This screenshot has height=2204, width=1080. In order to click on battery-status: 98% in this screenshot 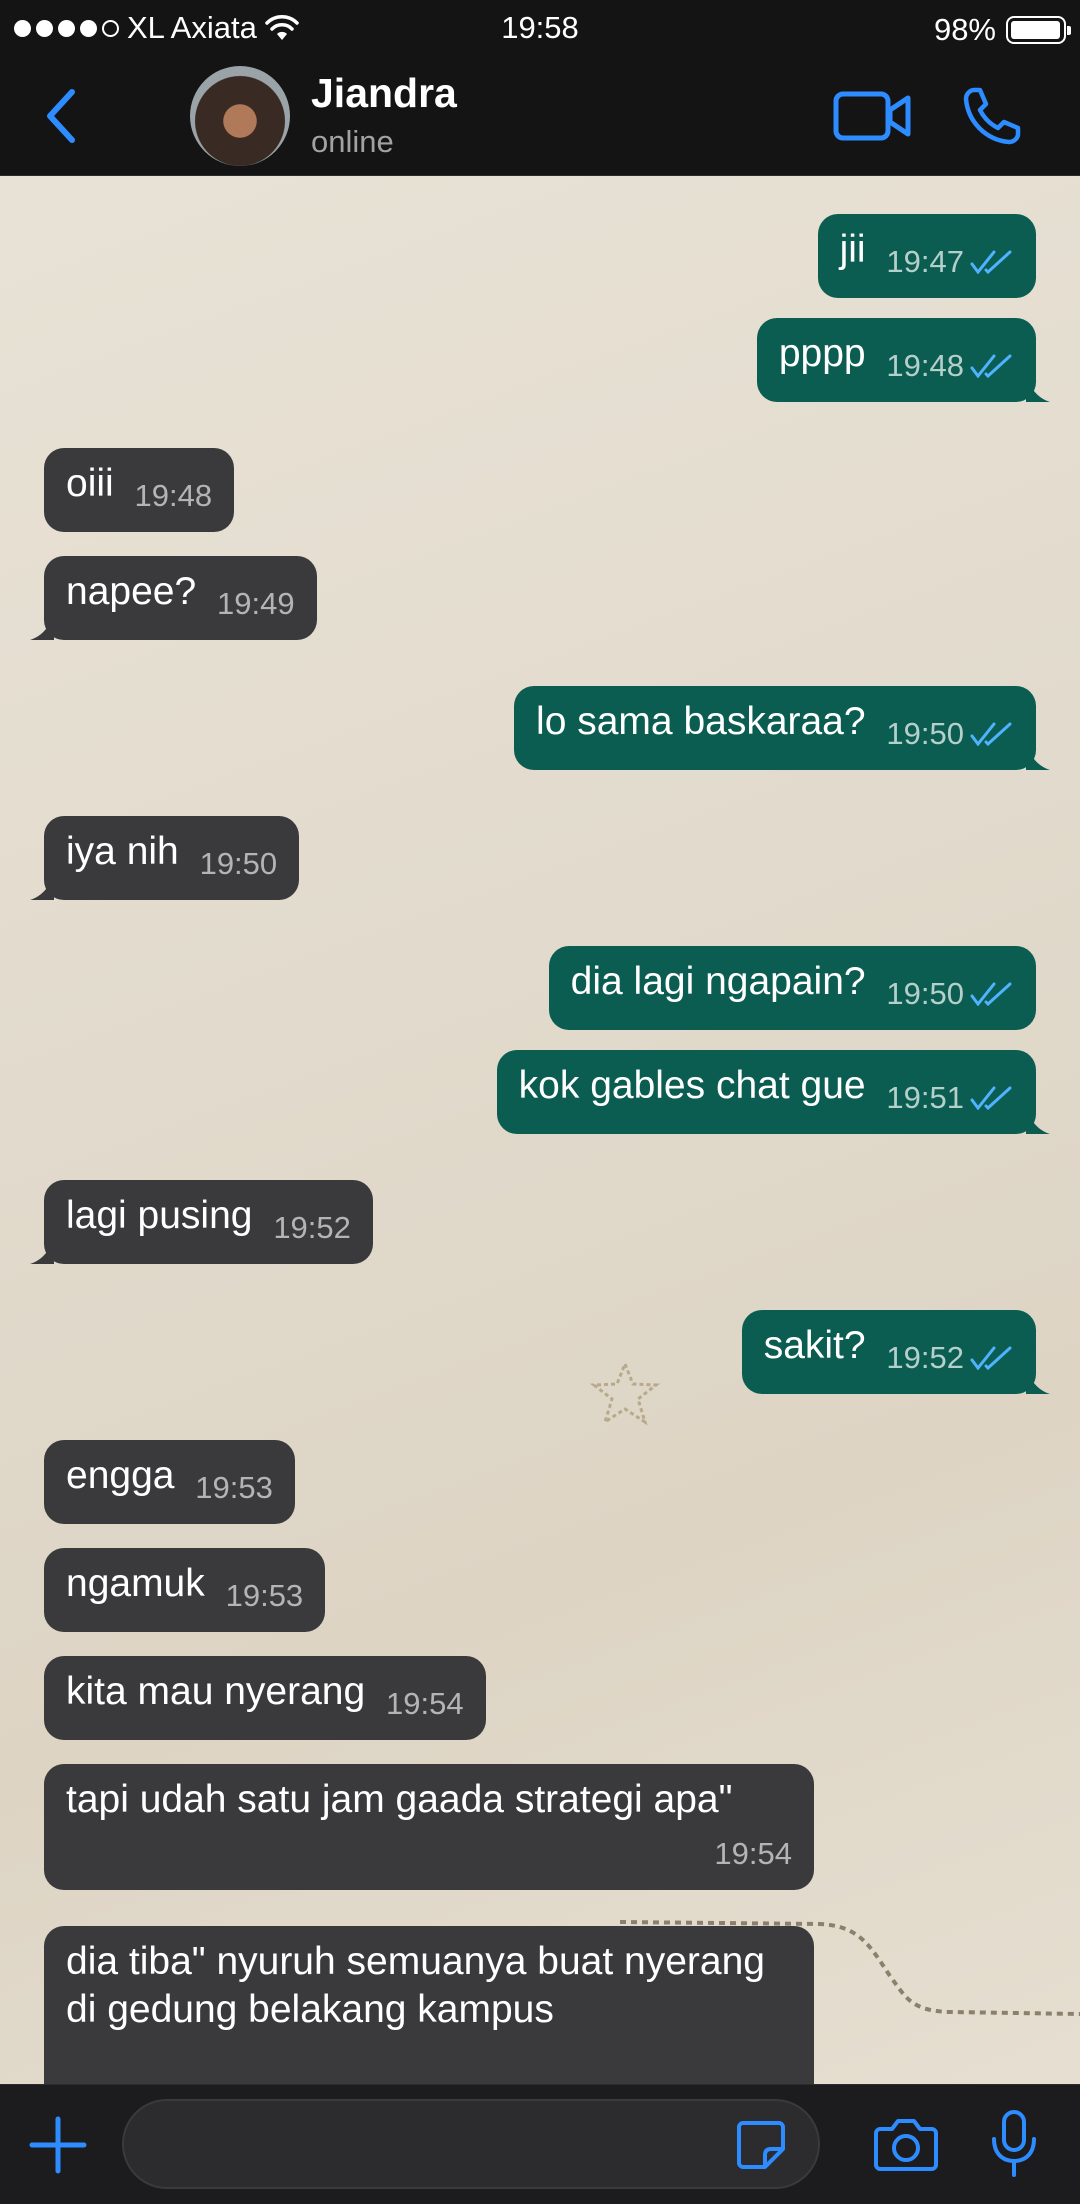, I will do `click(1002, 30)`.